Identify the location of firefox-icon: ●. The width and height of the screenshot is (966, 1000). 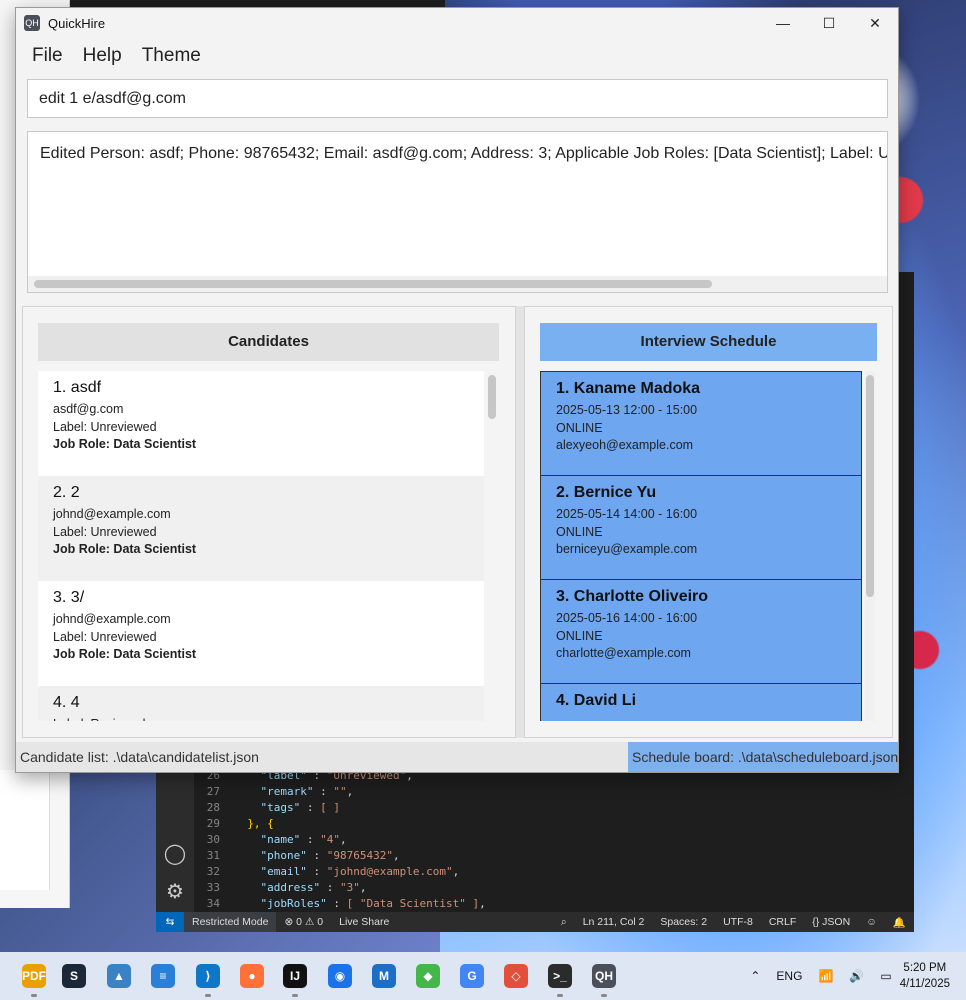
(252, 976).